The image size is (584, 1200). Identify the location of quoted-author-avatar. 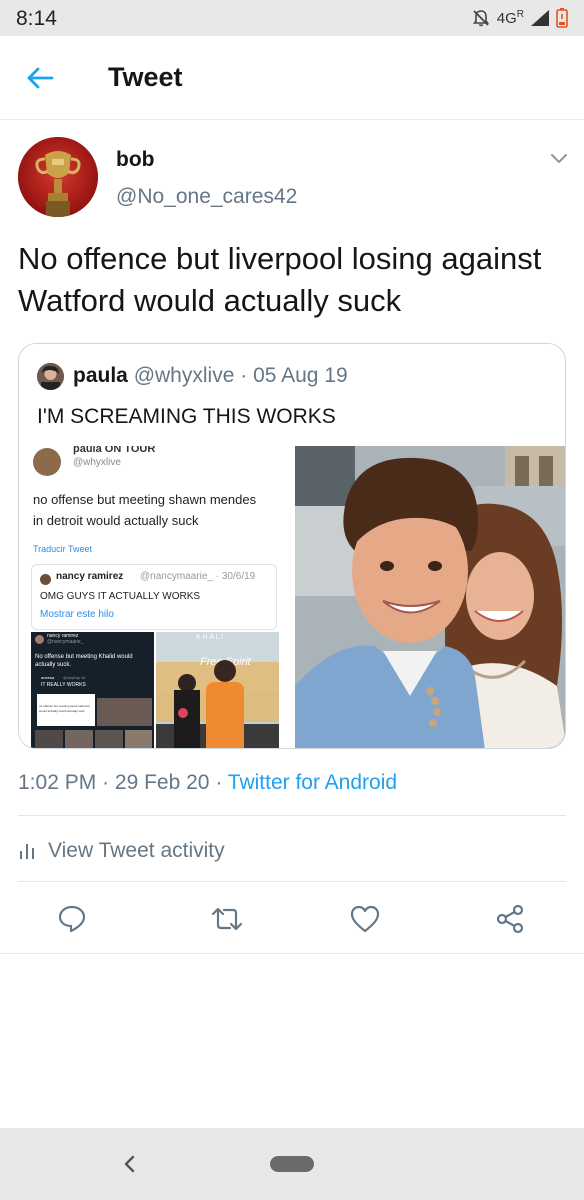
(50, 376).